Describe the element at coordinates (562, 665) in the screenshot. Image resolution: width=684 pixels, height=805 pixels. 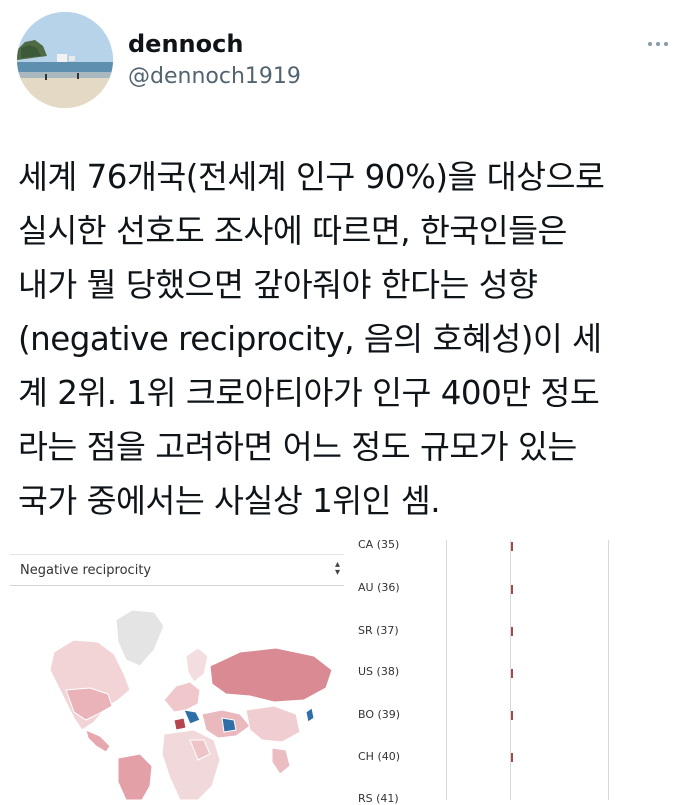
I see `country-bars` at that location.